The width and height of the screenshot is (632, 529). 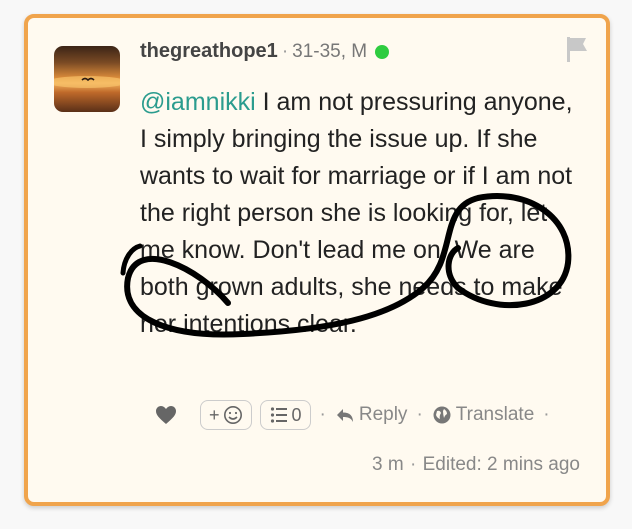 I want to click on translate-button: Translate, so click(x=483, y=415).